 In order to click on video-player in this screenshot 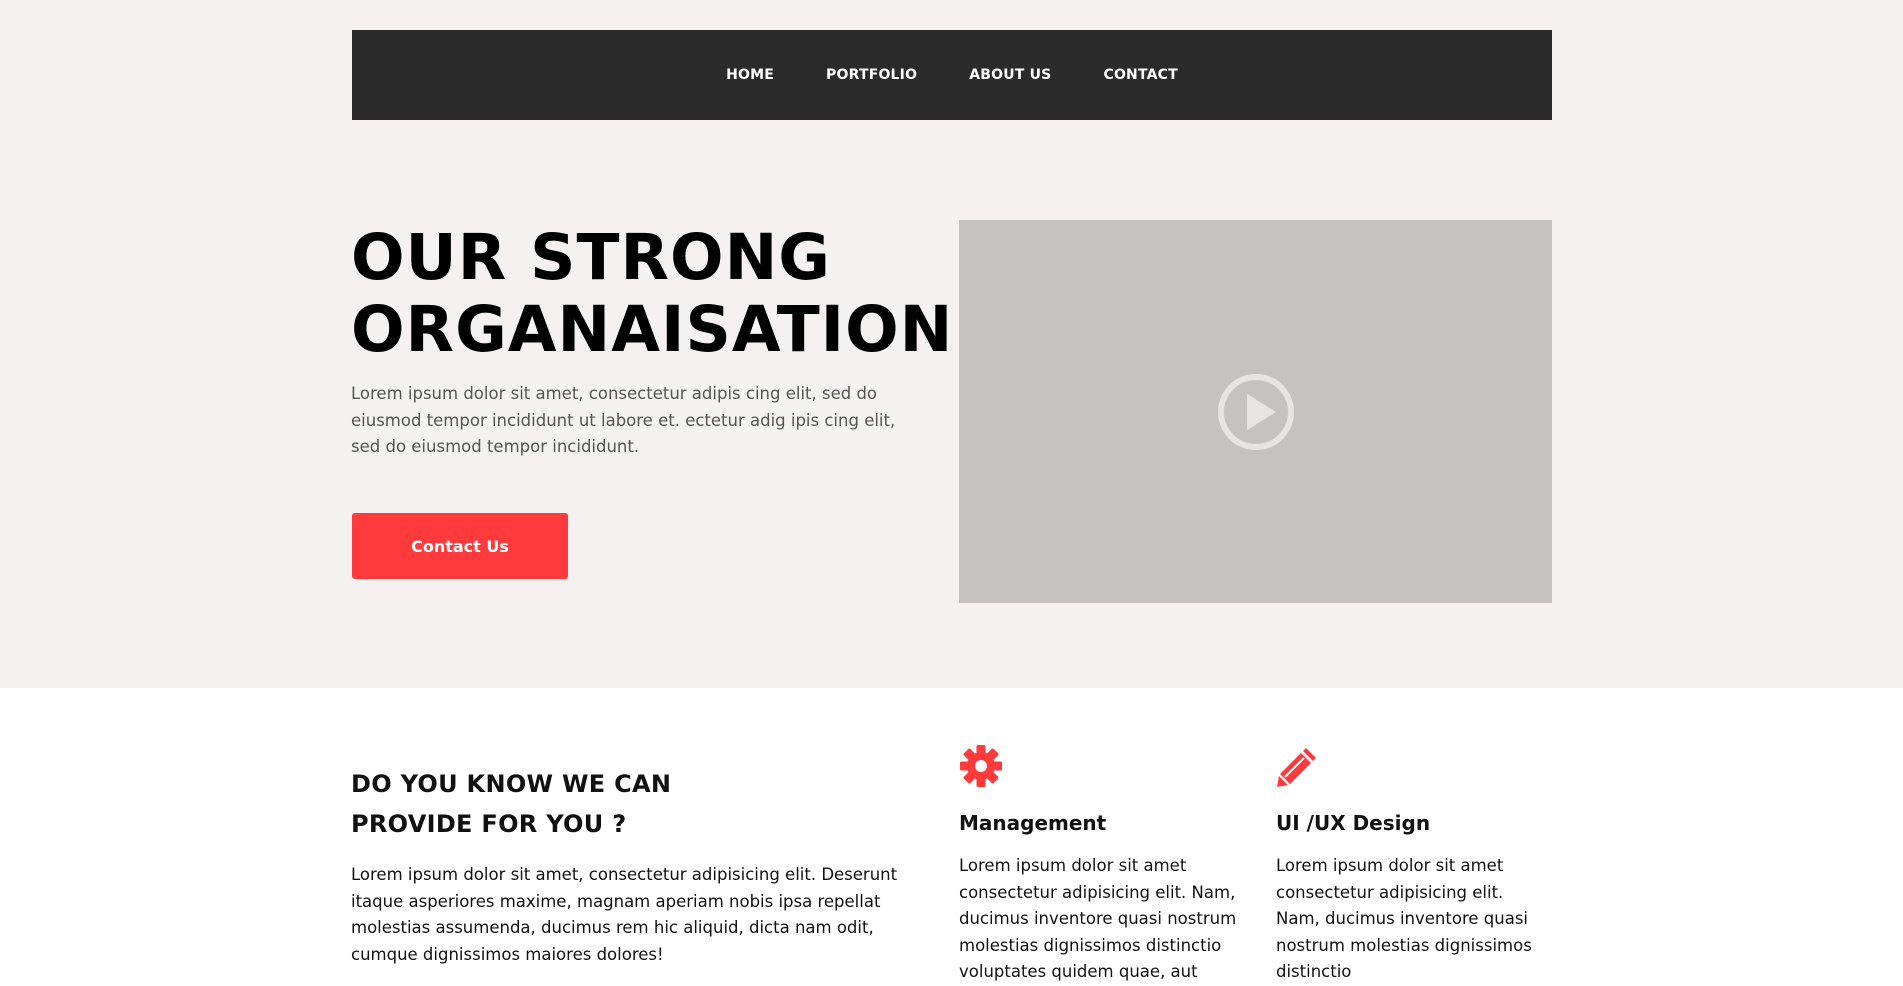, I will do `click(1255, 411)`.